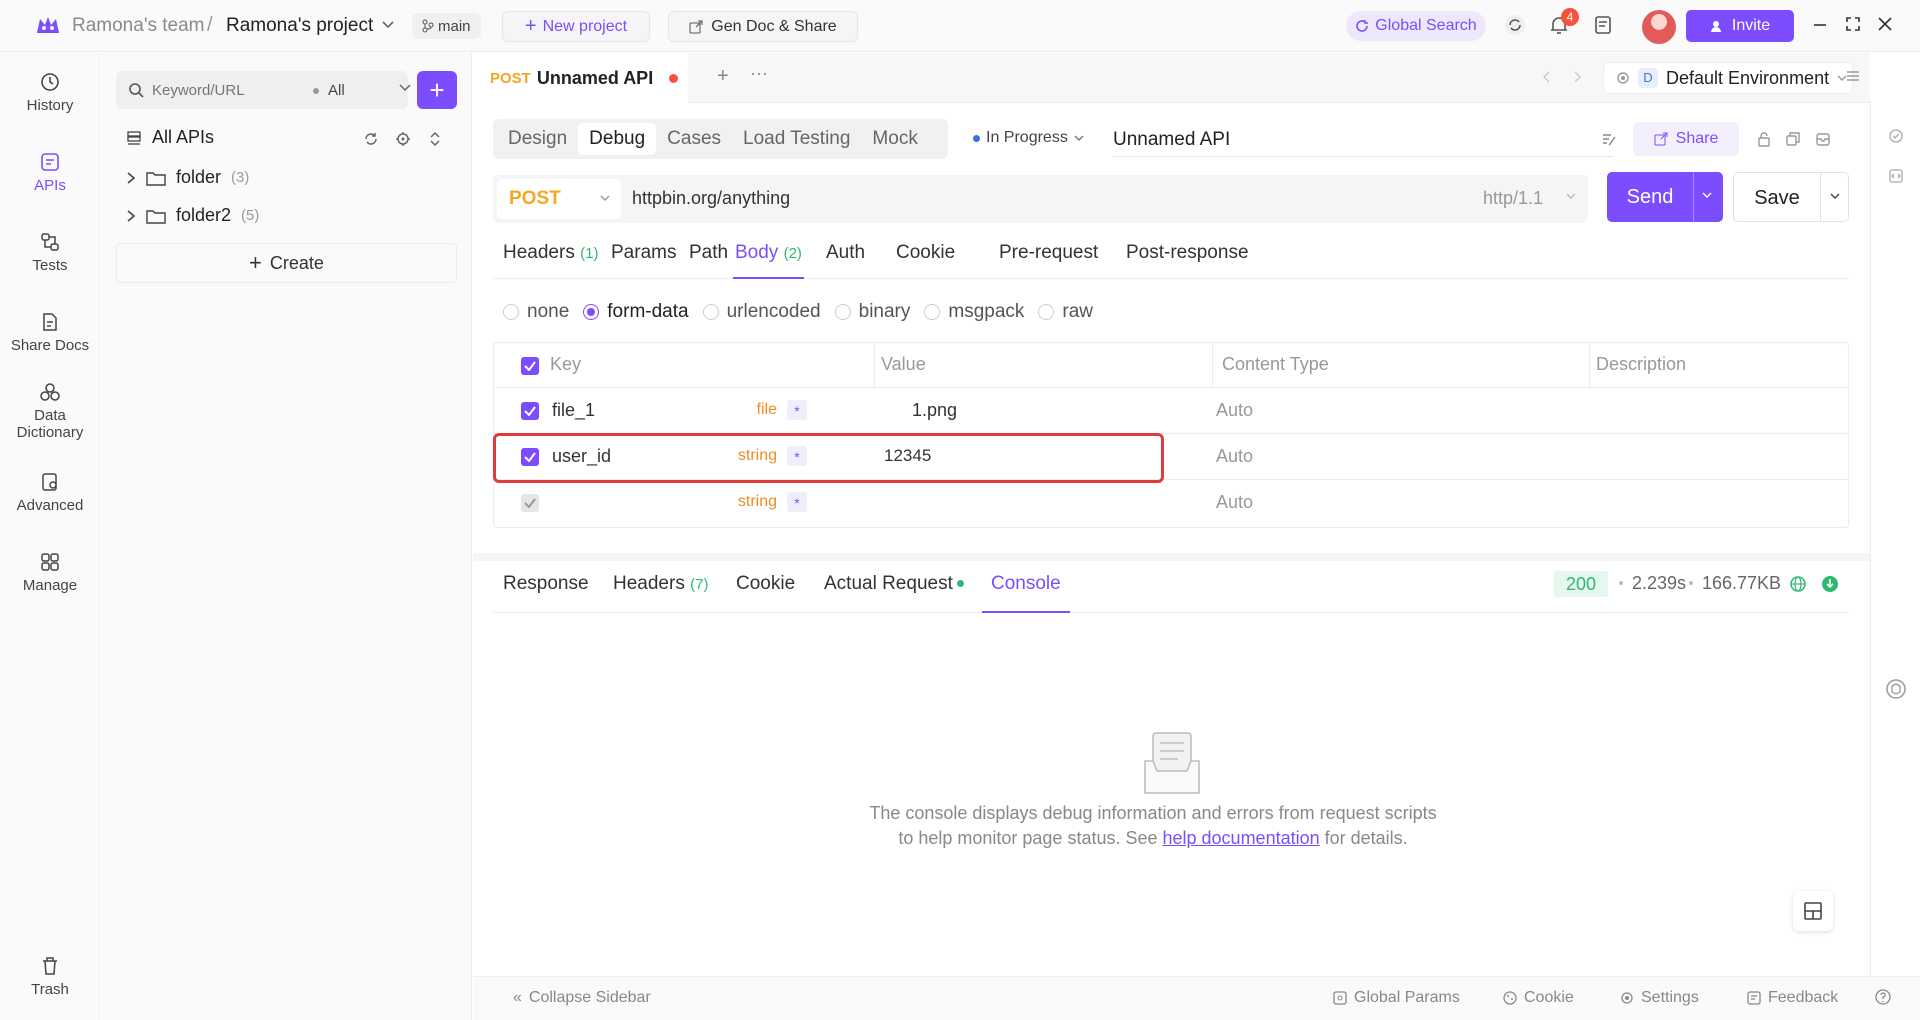 This screenshot has height=1020, width=1920. Describe the element at coordinates (925, 260) in the screenshot. I see `tab-cookie: Cookie` at that location.